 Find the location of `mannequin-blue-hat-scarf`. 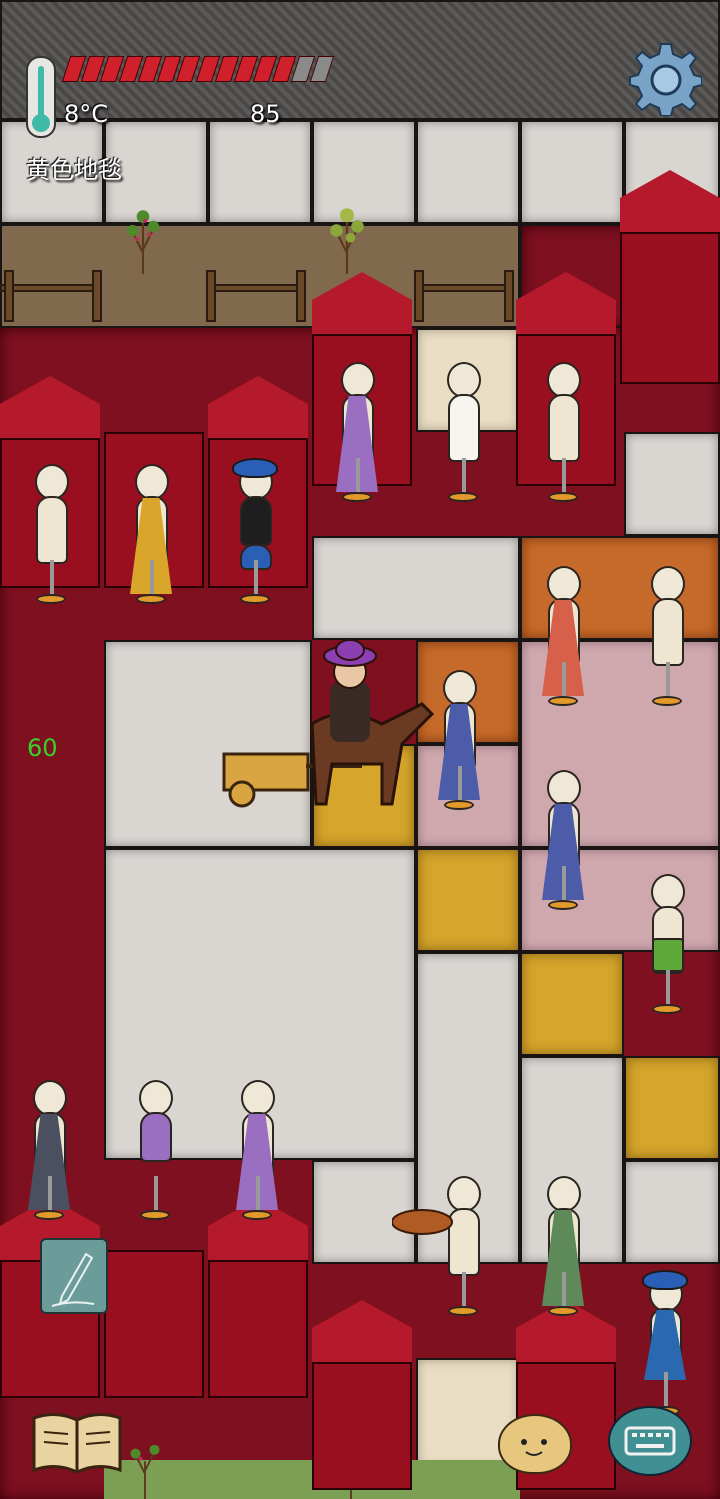

mannequin-blue-hat-scarf is located at coordinates (665, 1348).